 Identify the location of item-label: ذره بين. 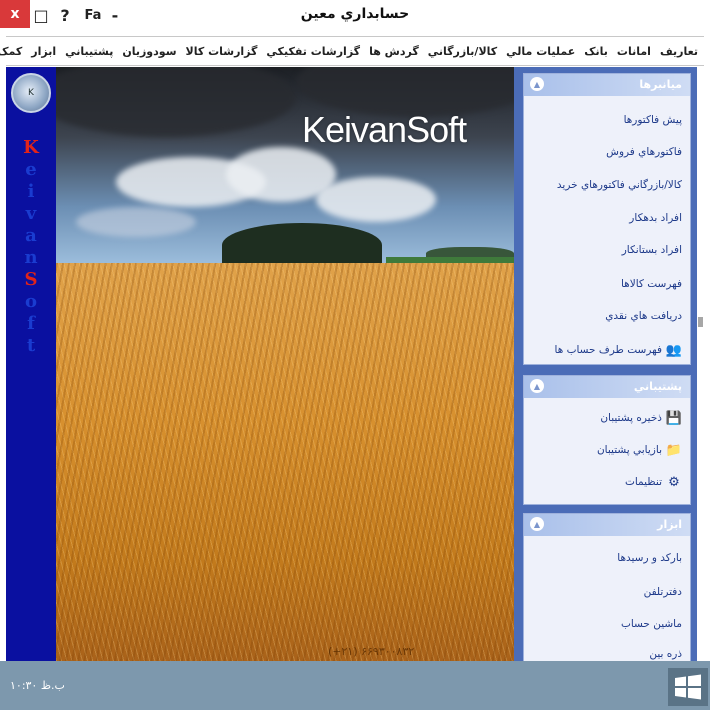
(665, 654).